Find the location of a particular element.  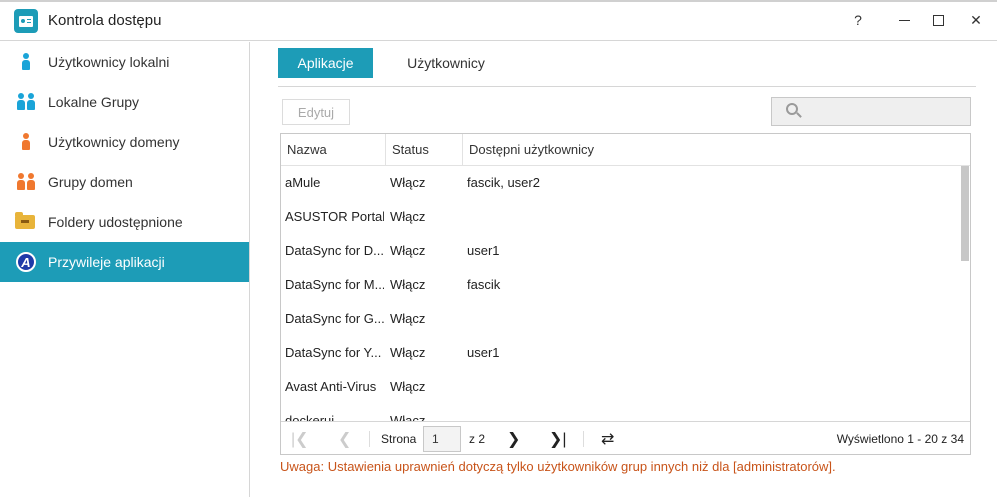

help-button: ? is located at coordinates (858, 20).